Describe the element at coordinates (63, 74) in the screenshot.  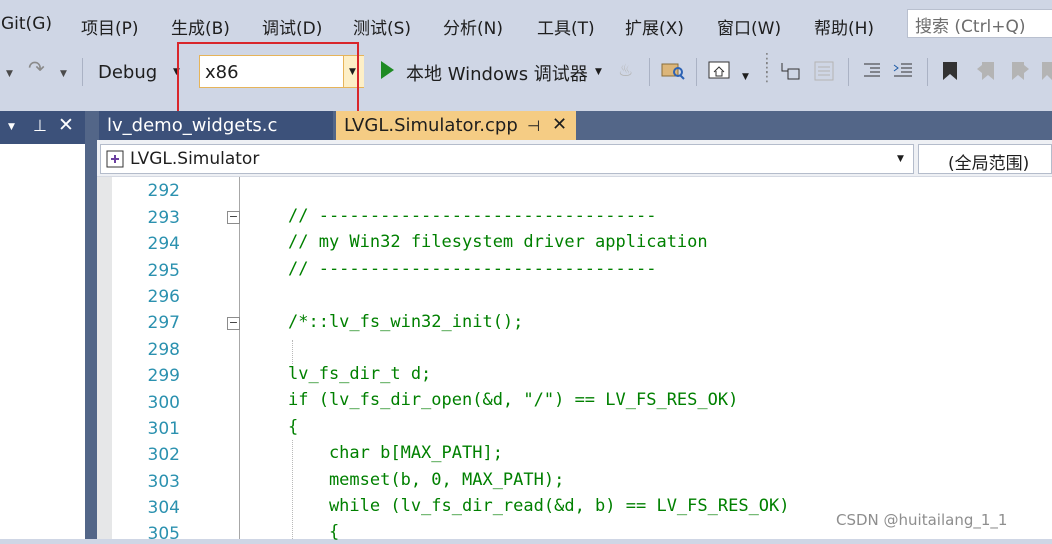
I see `redo-dropdown-icon: ▼` at that location.